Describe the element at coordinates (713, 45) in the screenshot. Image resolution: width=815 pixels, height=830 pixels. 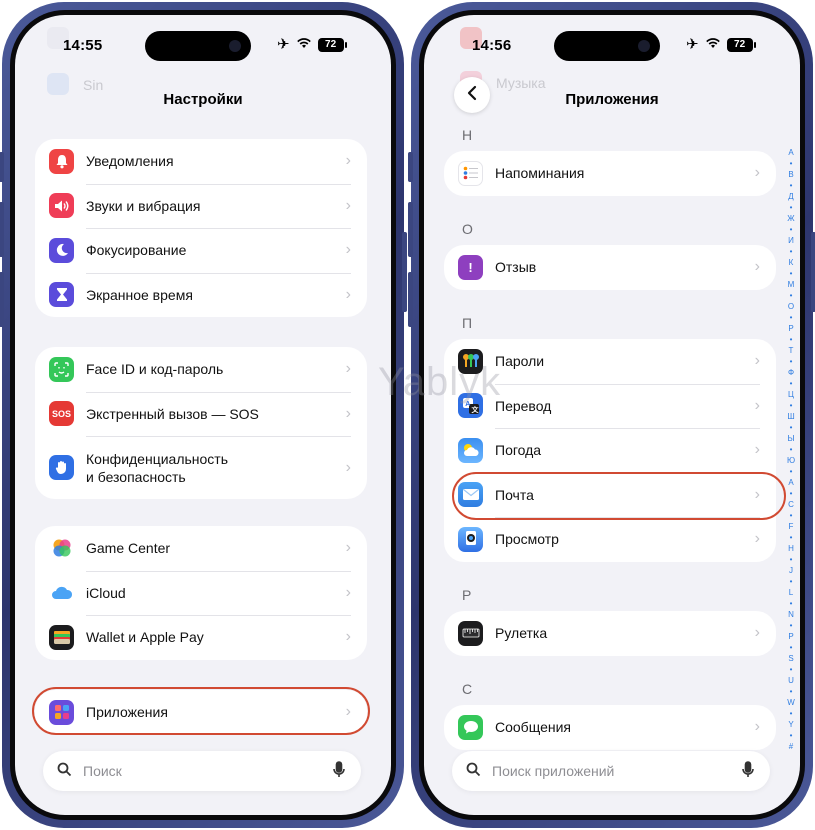
I see `wifi-icon` at that location.